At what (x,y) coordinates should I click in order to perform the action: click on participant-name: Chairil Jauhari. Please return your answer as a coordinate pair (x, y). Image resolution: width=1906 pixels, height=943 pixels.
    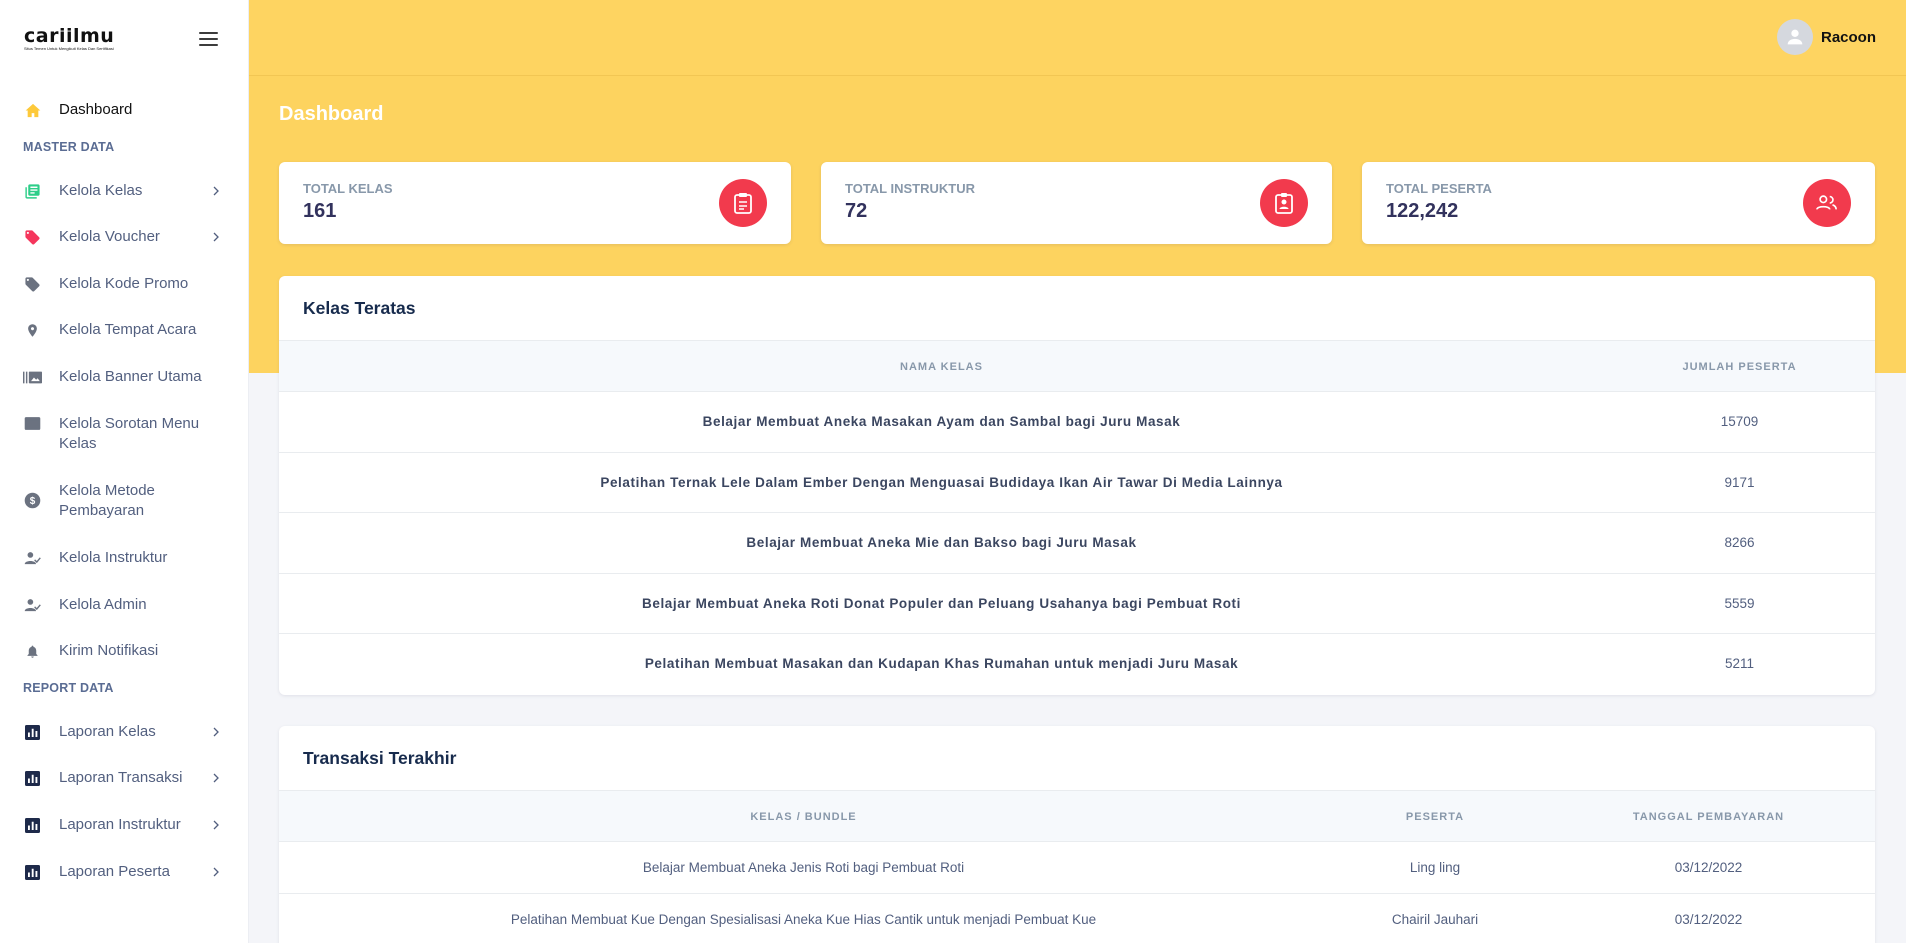
    Looking at the image, I should click on (1435, 919).